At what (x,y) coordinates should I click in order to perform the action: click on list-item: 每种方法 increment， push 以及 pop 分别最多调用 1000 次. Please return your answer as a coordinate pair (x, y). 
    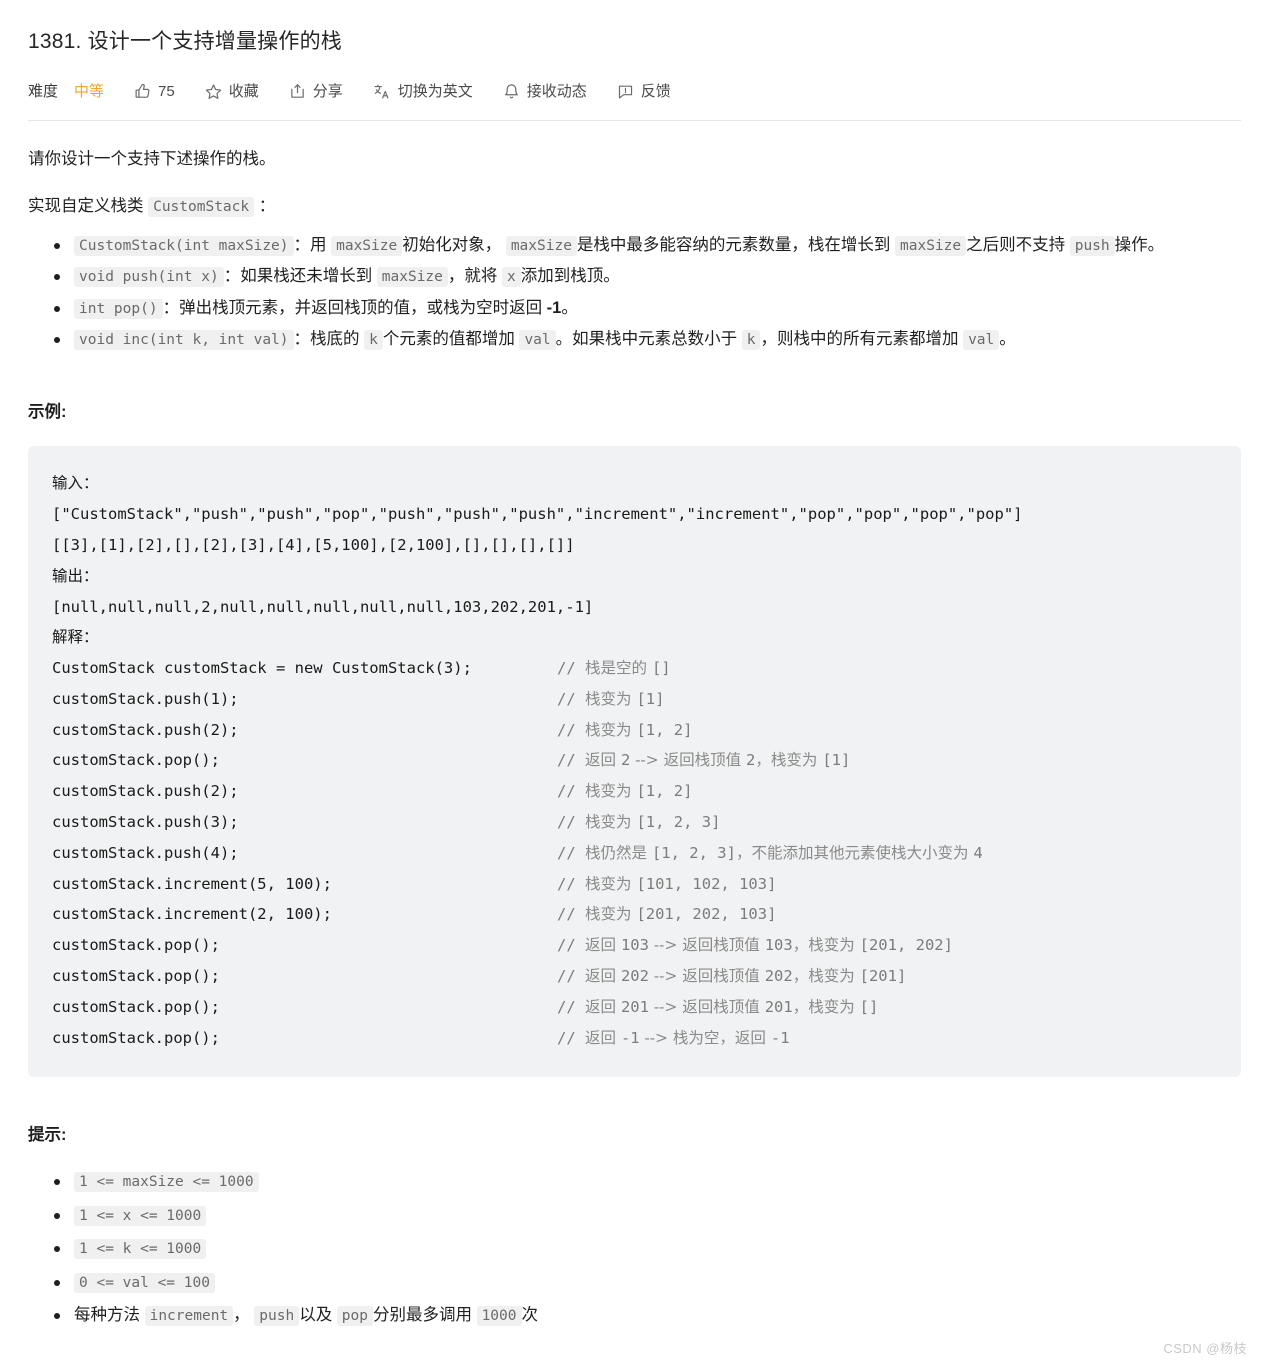
    Looking at the image, I should click on (647, 1315).